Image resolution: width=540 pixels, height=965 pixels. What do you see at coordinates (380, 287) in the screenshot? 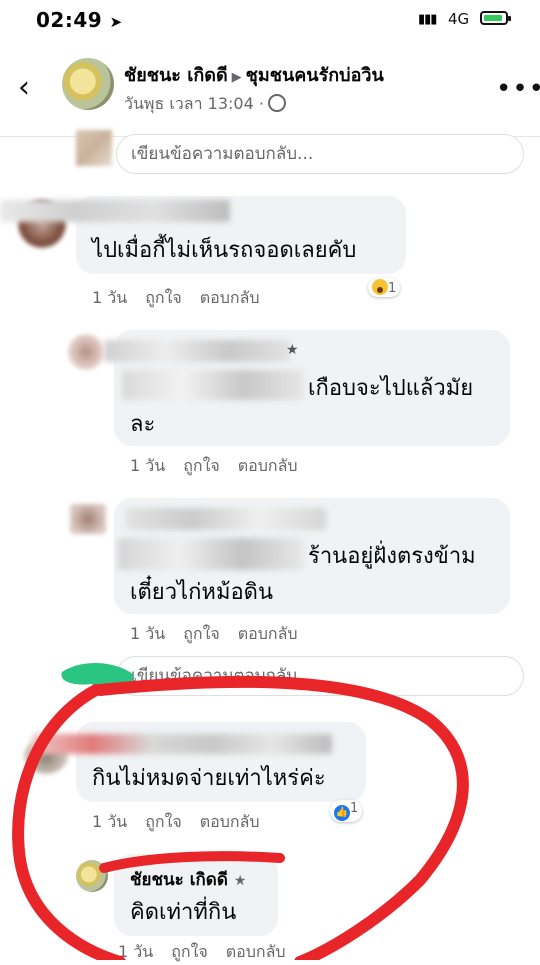
I see `wow-emoji-icon` at bounding box center [380, 287].